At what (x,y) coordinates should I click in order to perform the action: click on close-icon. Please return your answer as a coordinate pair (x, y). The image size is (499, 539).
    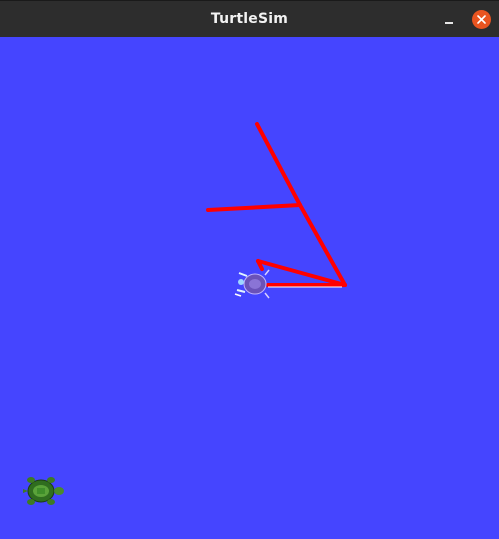
    Looking at the image, I should click on (481, 19).